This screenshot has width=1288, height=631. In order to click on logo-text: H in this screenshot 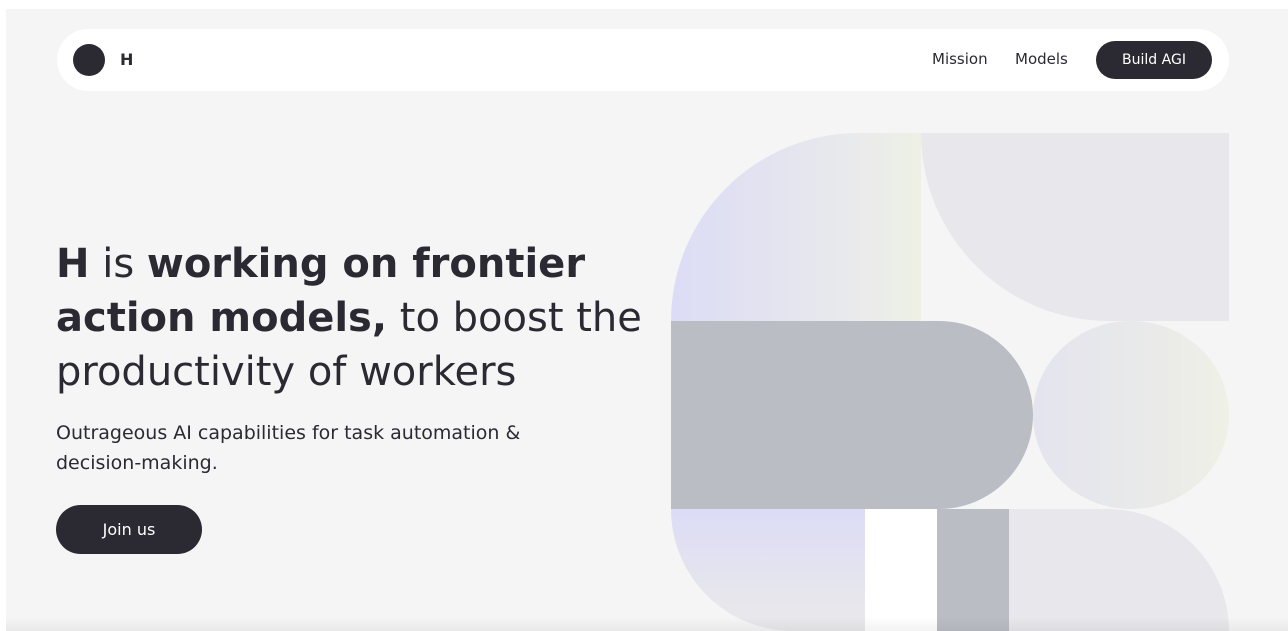, I will do `click(126, 60)`.